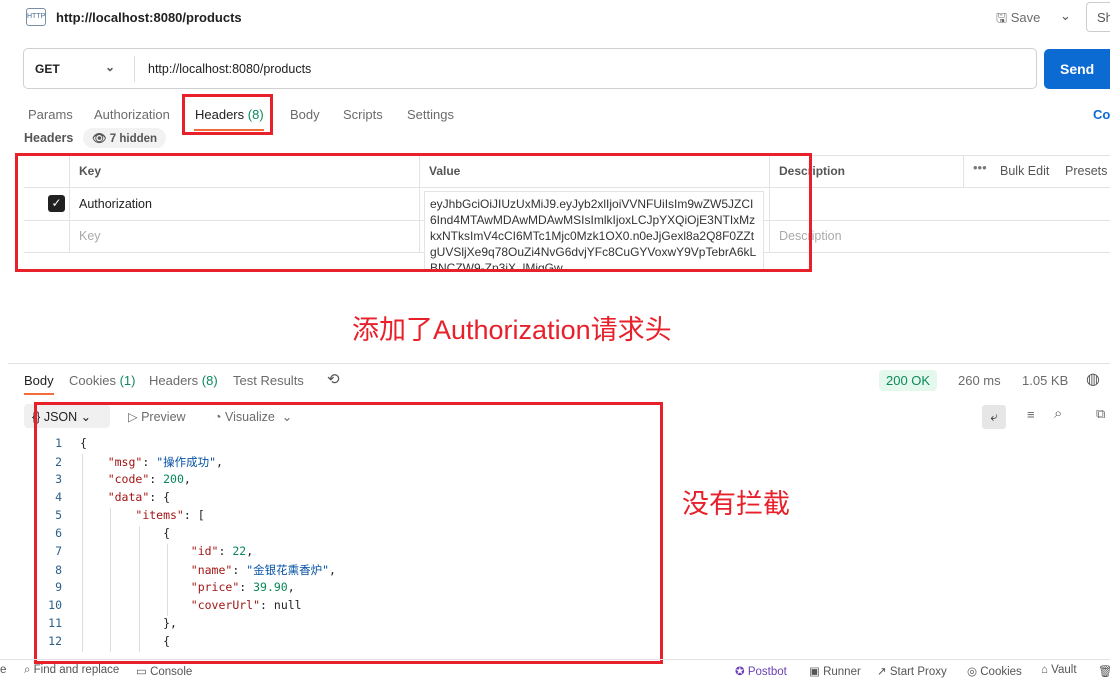  I want to click on save-dropdown: ⌄, so click(1065, 16).